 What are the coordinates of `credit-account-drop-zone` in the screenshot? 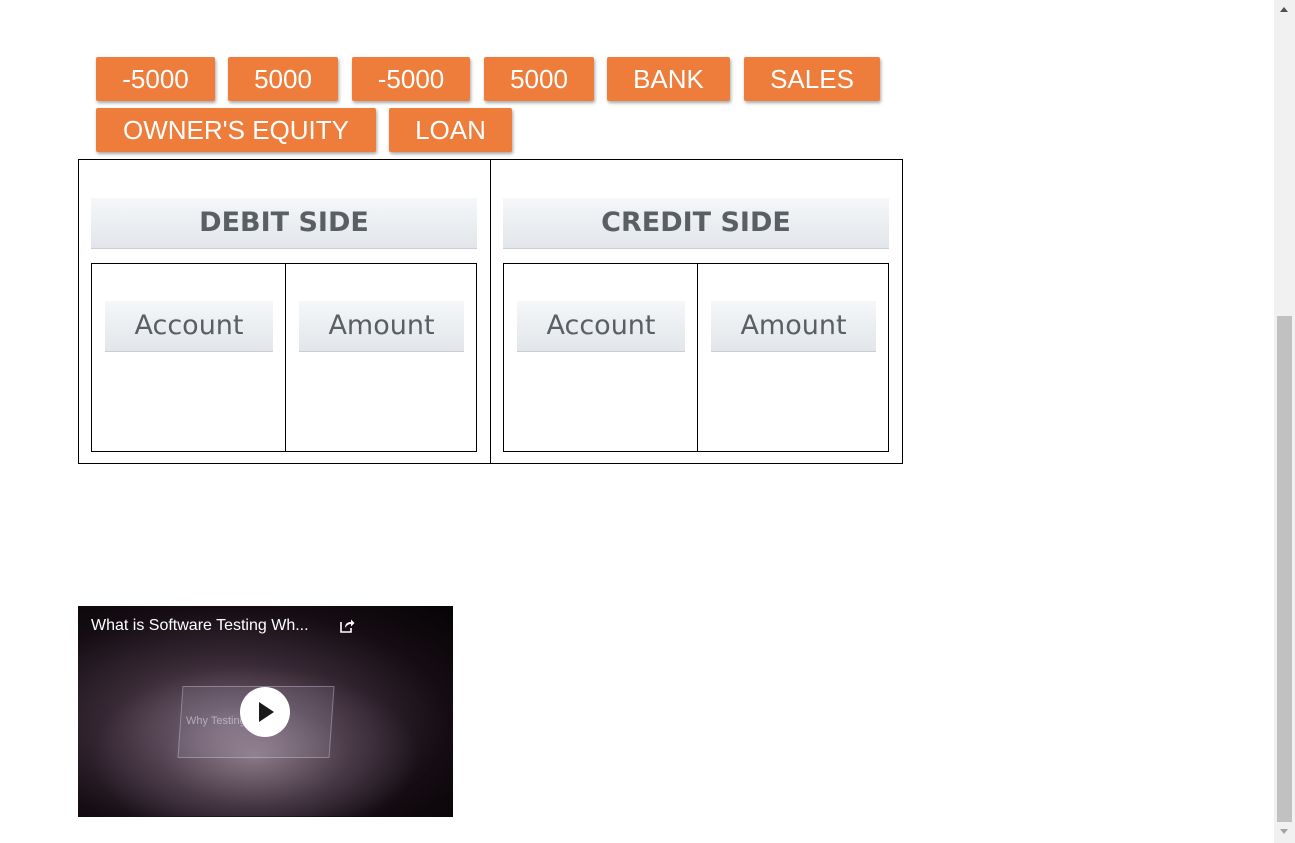 It's located at (600, 403).